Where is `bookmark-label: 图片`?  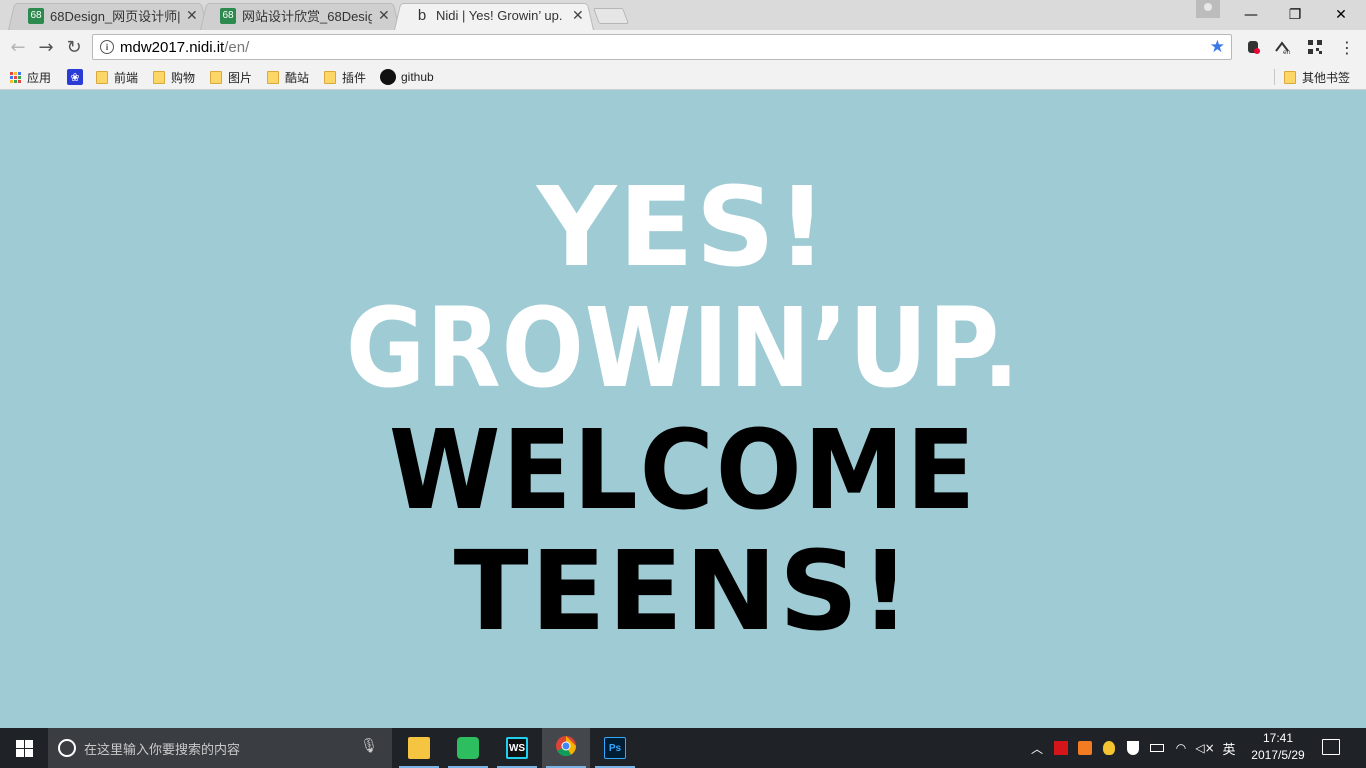
bookmark-label: 图片 is located at coordinates (240, 77).